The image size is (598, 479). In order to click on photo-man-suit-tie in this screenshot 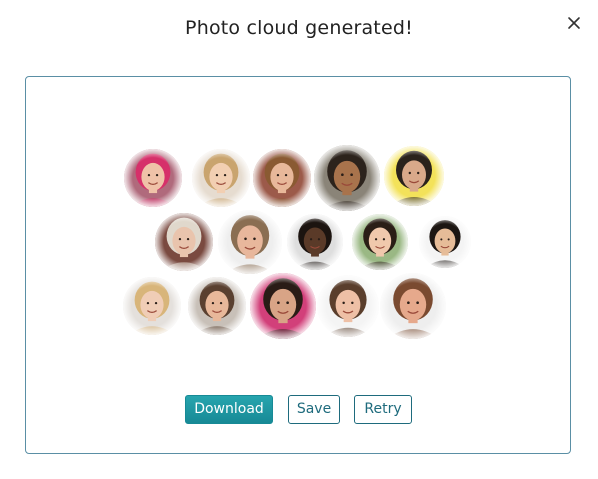, I will do `click(315, 242)`.